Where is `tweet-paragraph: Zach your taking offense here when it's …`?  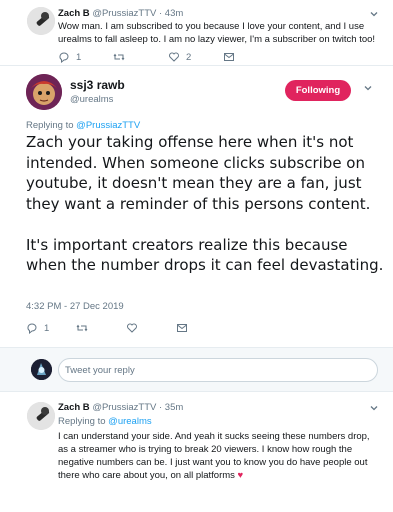
tweet-paragraph: Zach your taking offense here when it's … is located at coordinates (198, 173).